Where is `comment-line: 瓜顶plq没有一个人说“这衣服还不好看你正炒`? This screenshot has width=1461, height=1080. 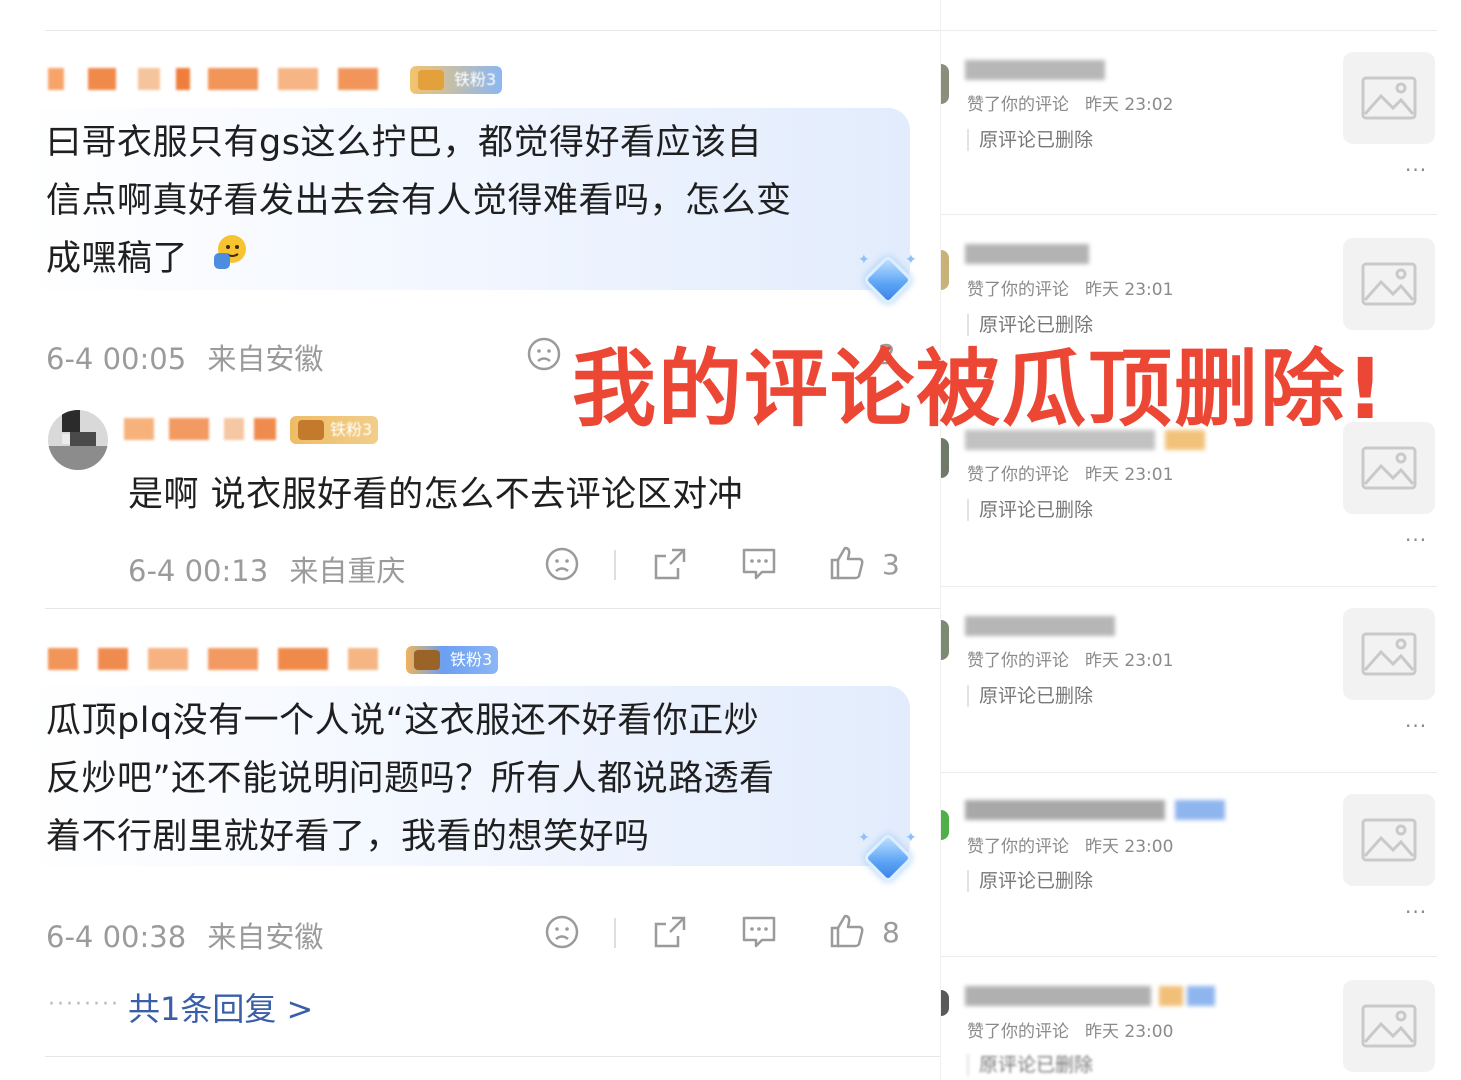 comment-line: 瓜顶plq没有一个人说“这衣服还不好看你正炒 is located at coordinates (403, 721).